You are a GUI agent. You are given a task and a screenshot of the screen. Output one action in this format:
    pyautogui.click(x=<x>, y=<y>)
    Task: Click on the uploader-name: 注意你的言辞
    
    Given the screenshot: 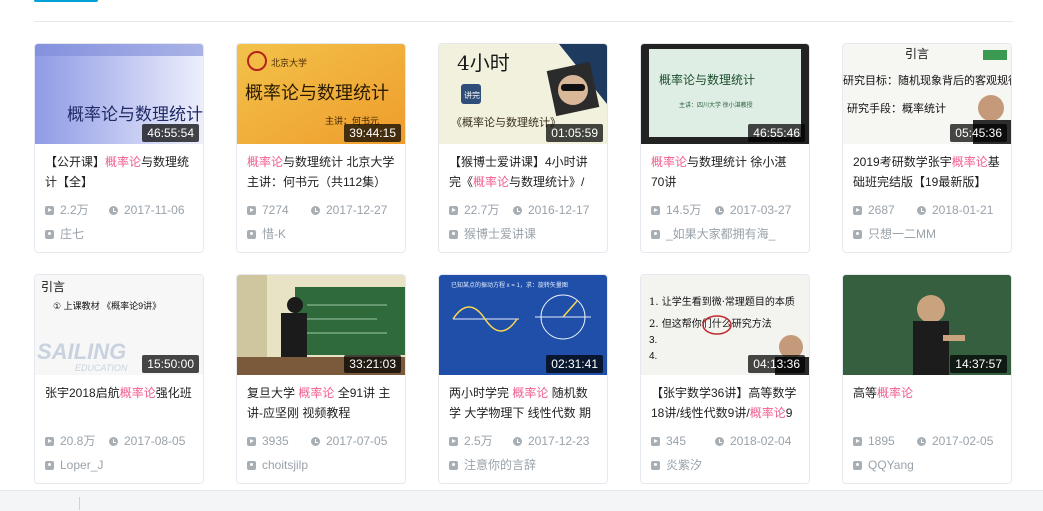 What is the action you would take?
    pyautogui.click(x=500, y=465)
    